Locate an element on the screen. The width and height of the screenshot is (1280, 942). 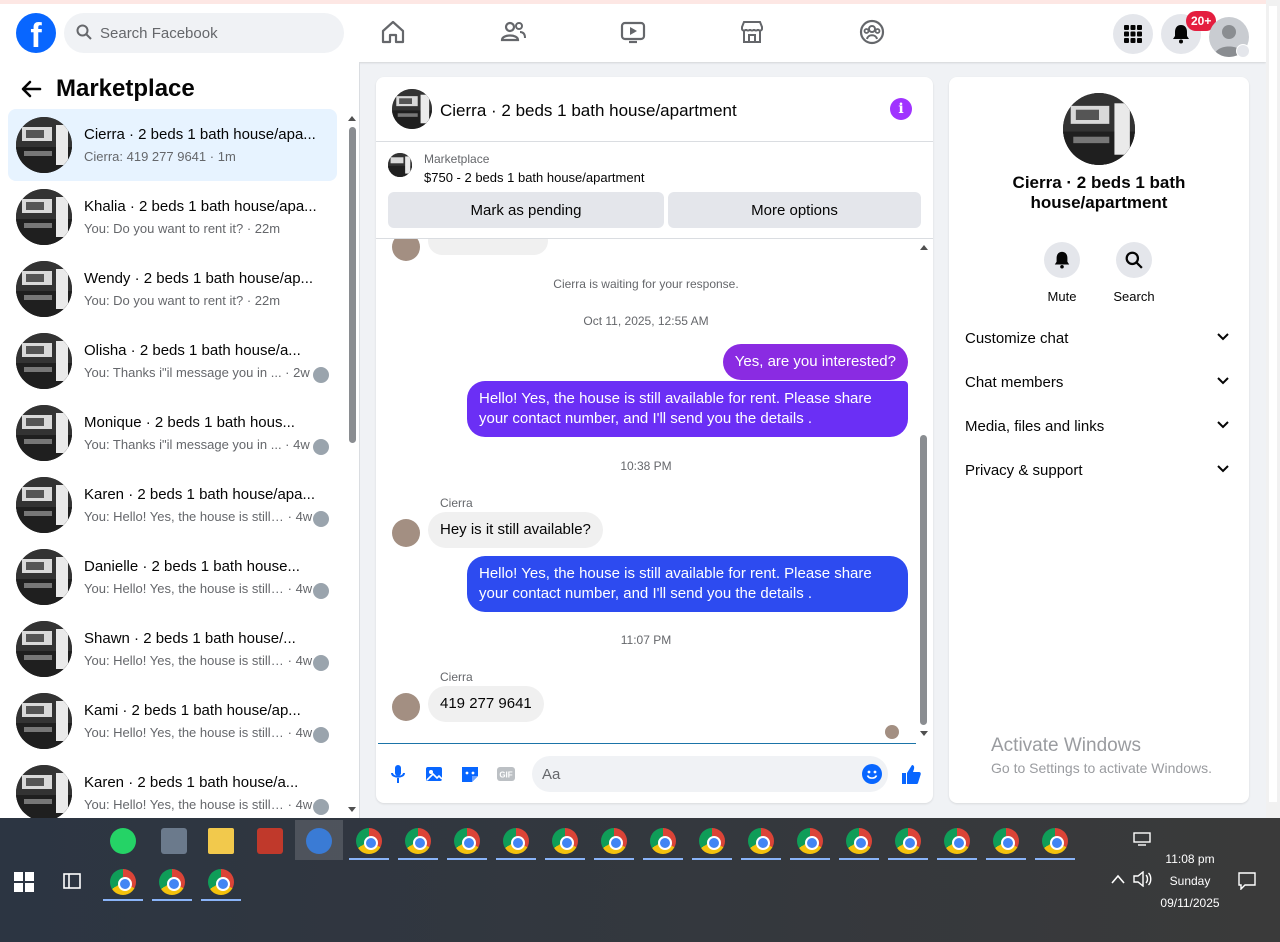
message-composer is located at coordinates (710, 774).